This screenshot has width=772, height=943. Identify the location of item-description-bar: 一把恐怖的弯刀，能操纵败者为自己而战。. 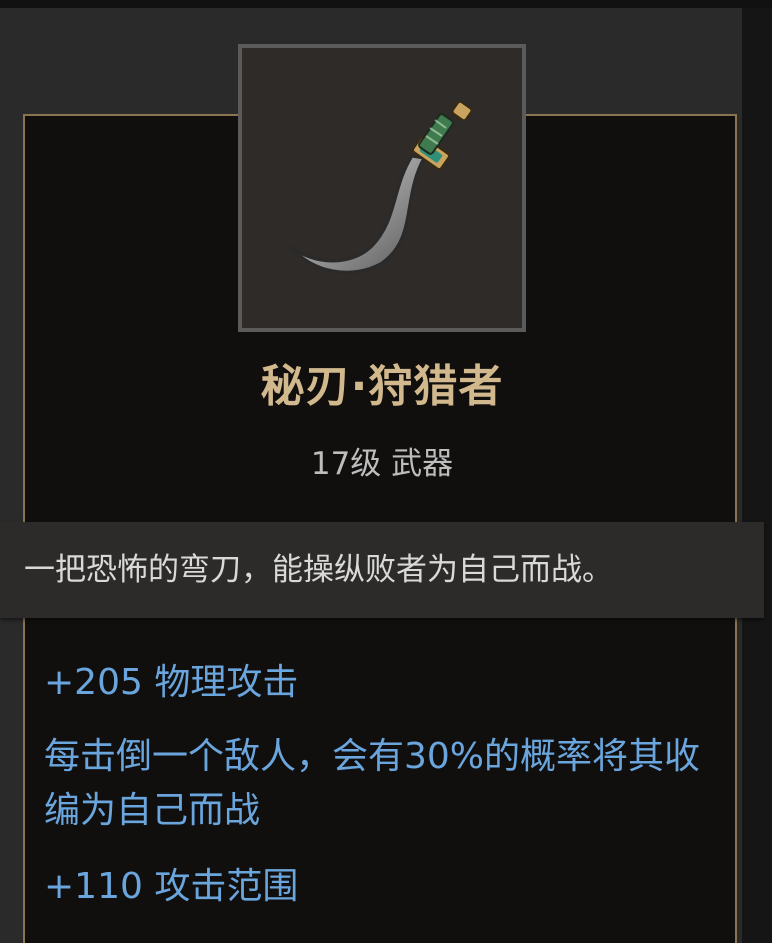
(382, 570).